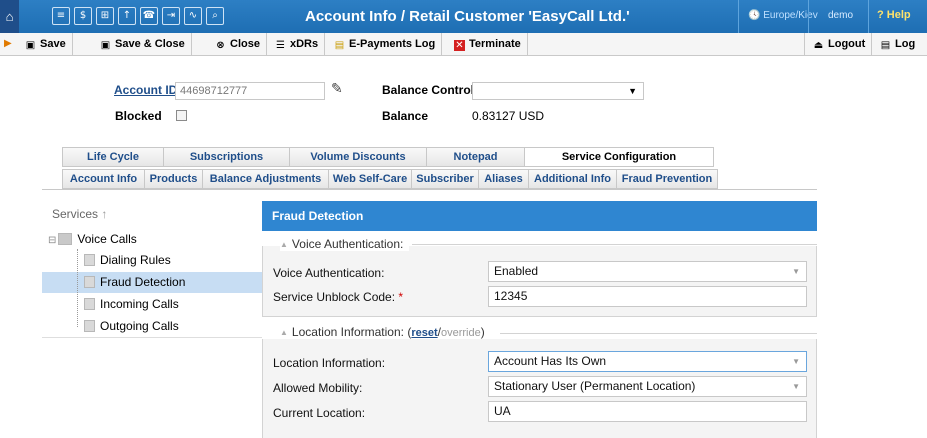 This screenshot has width=927, height=438. Describe the element at coordinates (894, 15) in the screenshot. I see `help-link: ? Help` at that location.